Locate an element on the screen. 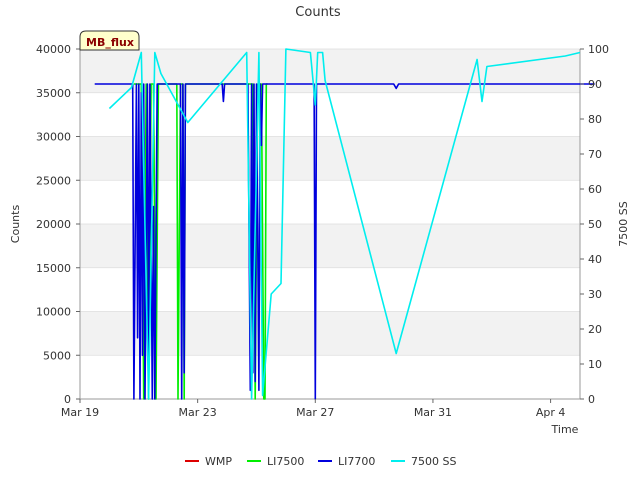  x-axis-label: Time is located at coordinates (565, 429).